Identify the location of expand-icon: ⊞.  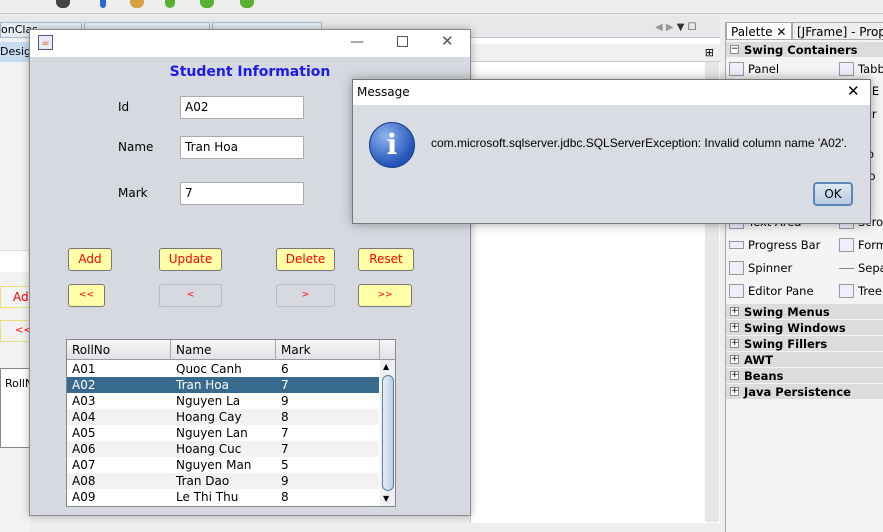
(709, 52).